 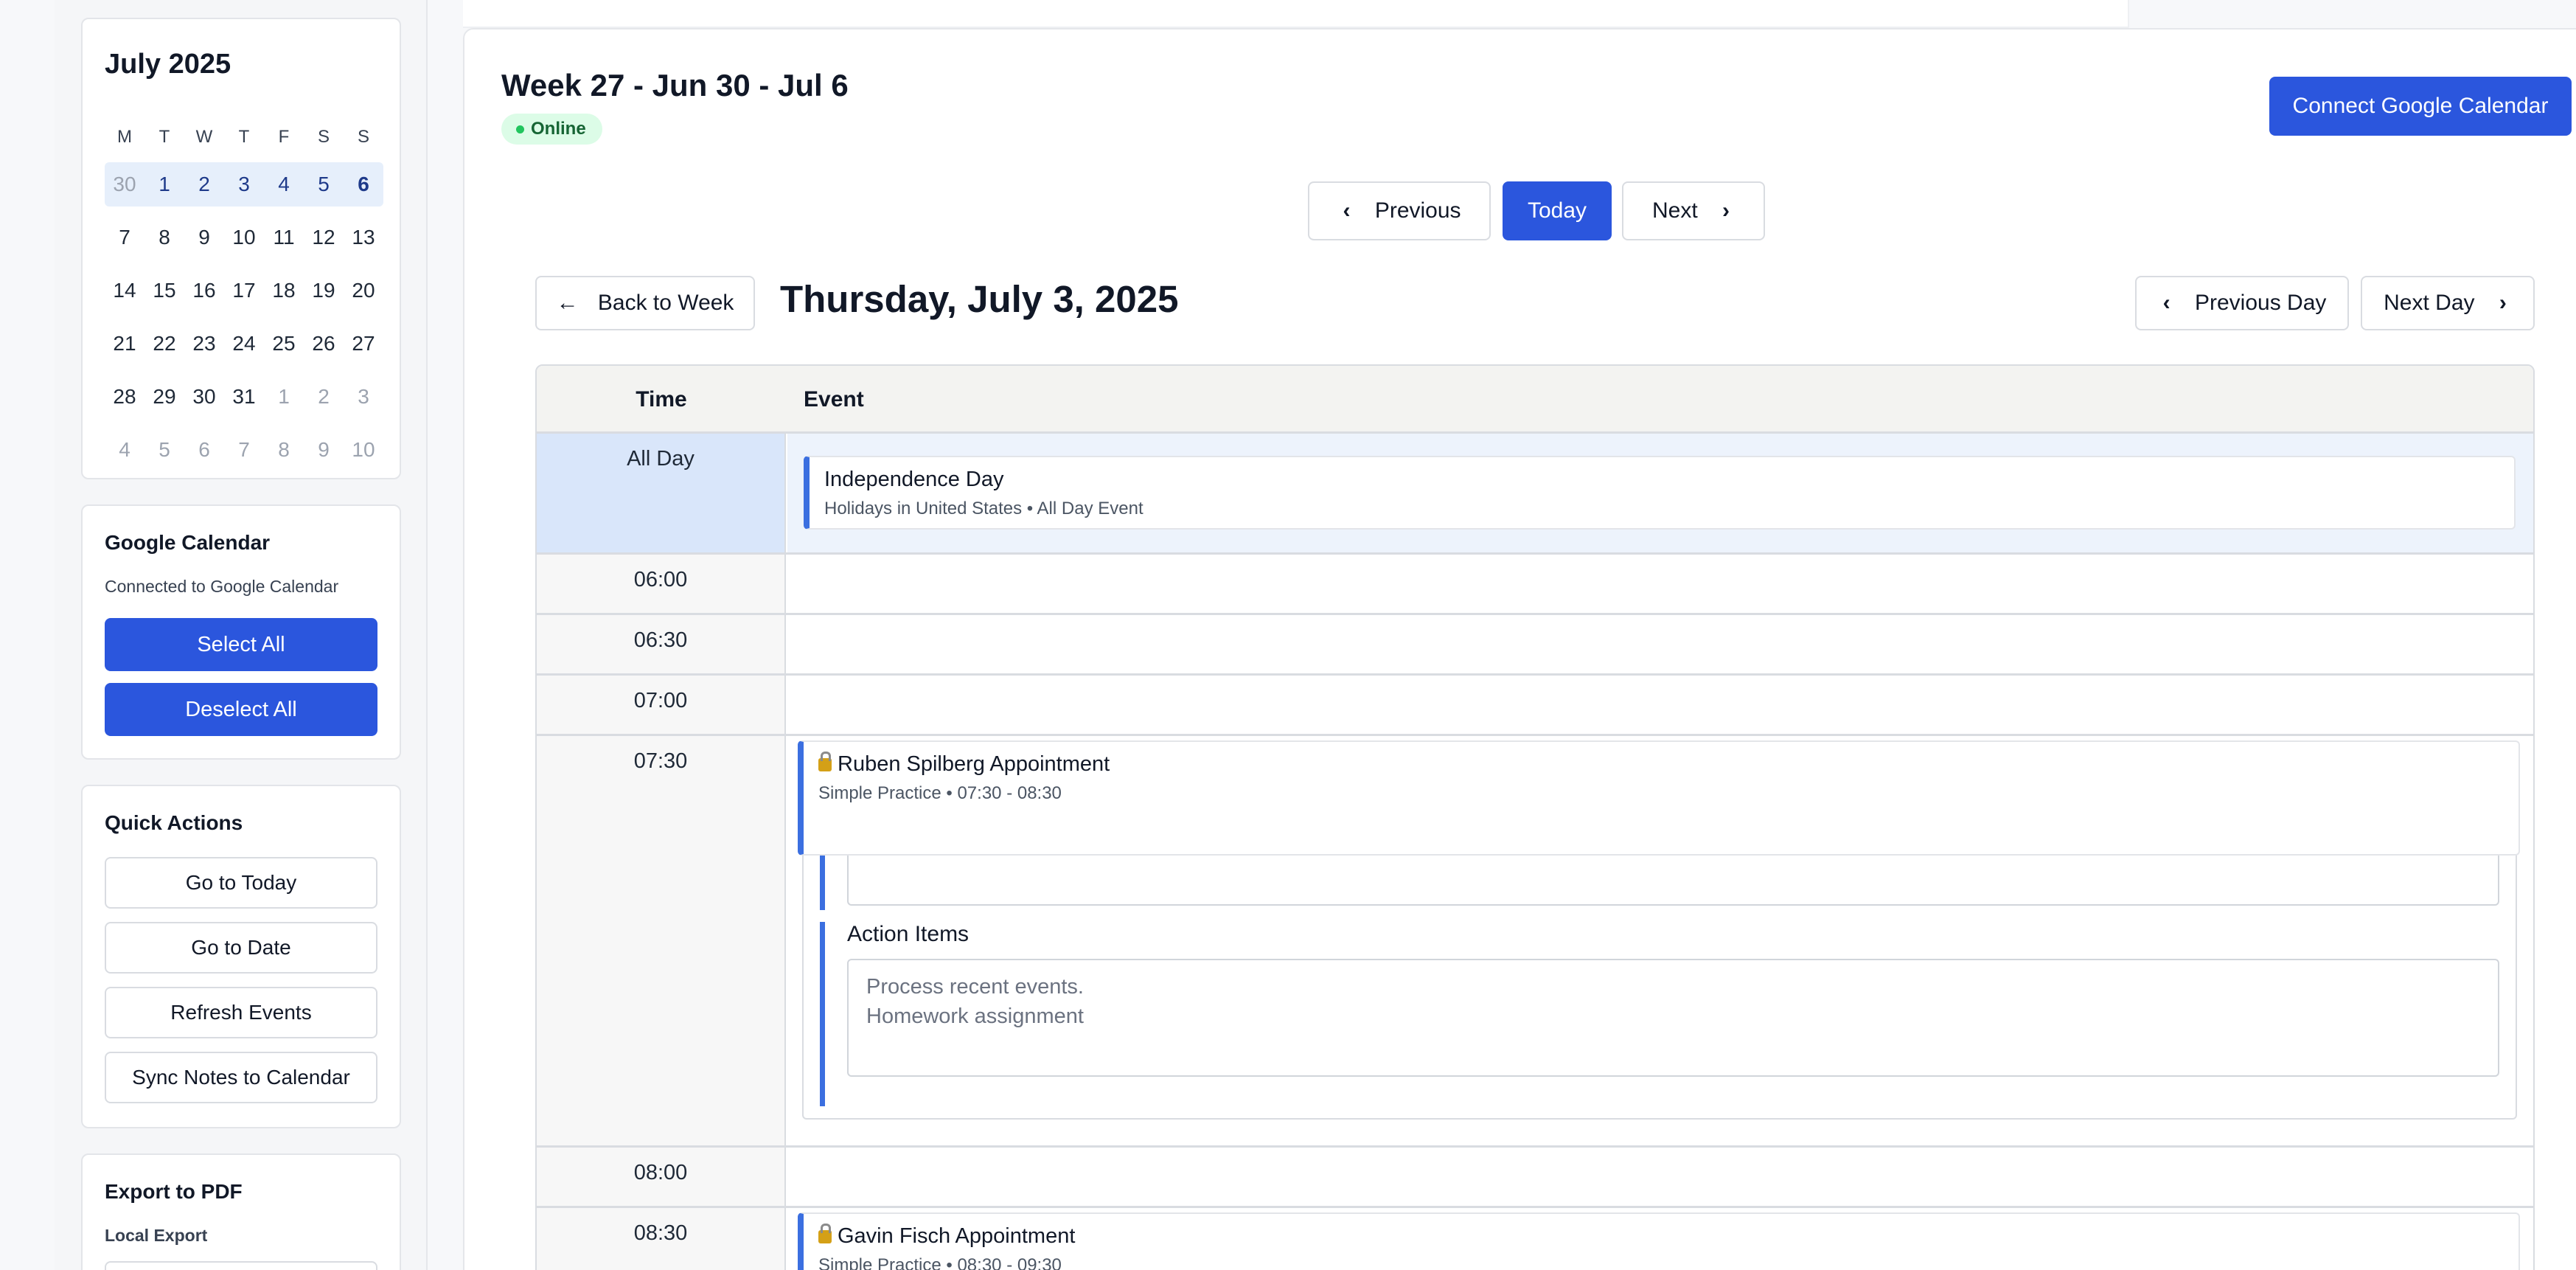 I want to click on action-items-label: Action Items, so click(x=909, y=934).